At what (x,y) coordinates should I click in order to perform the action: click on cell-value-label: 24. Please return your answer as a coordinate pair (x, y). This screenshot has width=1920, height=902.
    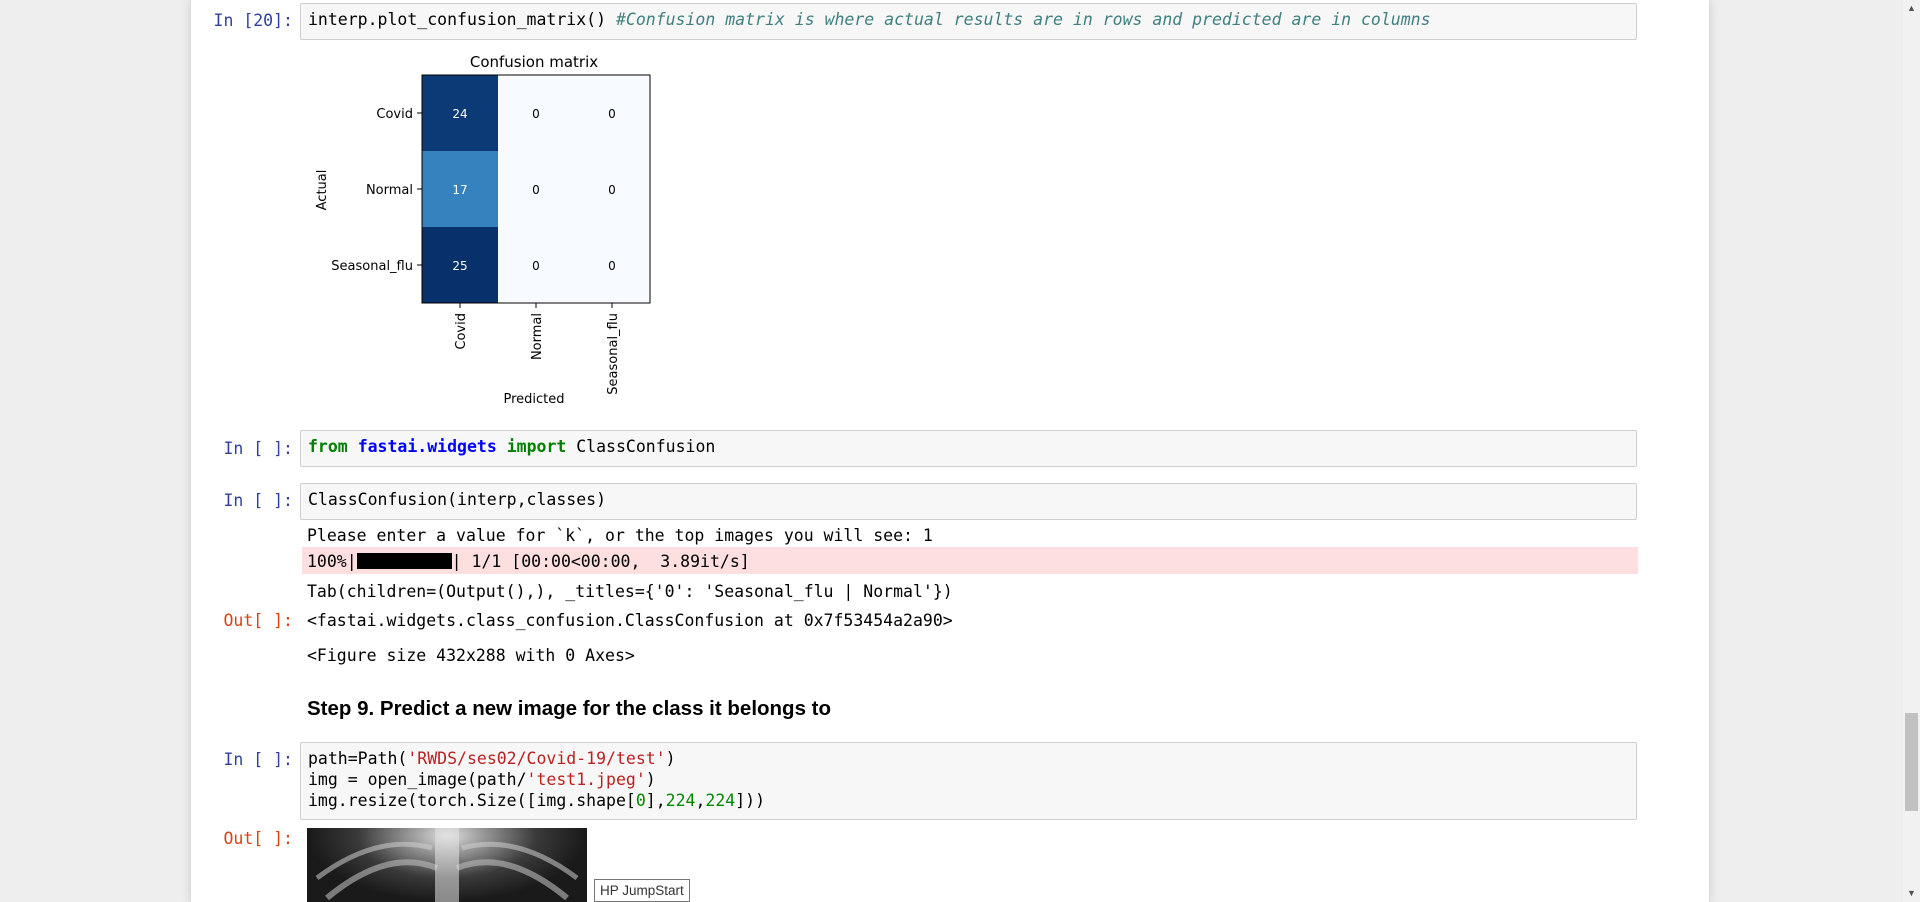
    Looking at the image, I should click on (459, 114).